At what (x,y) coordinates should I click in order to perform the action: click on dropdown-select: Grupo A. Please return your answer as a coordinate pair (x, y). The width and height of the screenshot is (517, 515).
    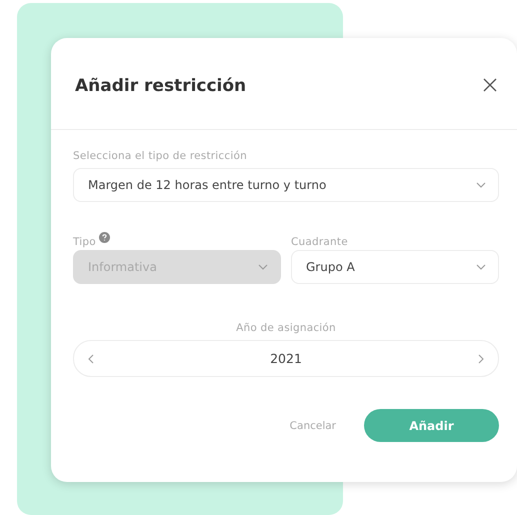
    Looking at the image, I should click on (395, 267).